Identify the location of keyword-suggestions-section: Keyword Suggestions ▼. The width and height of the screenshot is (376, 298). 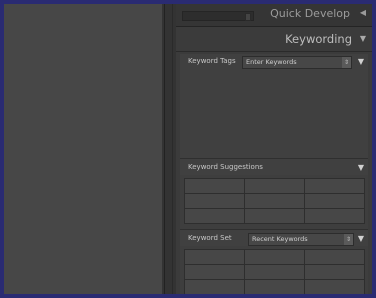
(274, 194).